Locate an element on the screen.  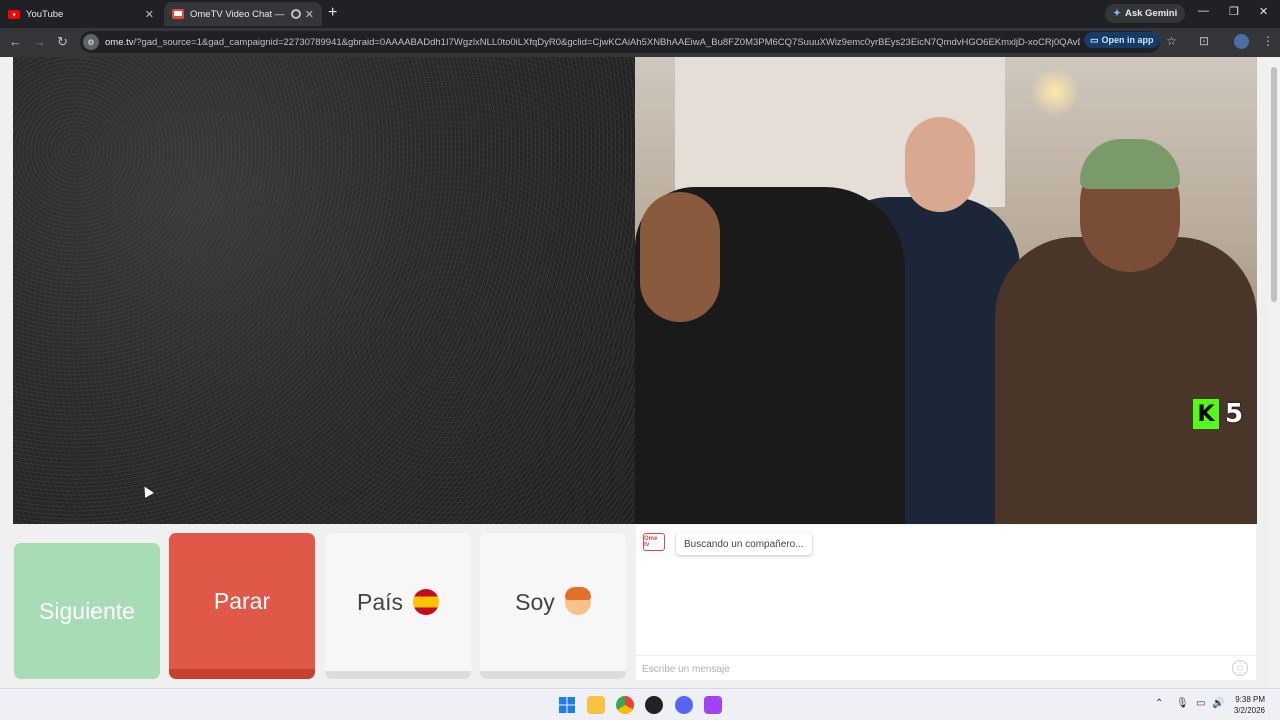
reload-button: ↻ is located at coordinates (62, 42).